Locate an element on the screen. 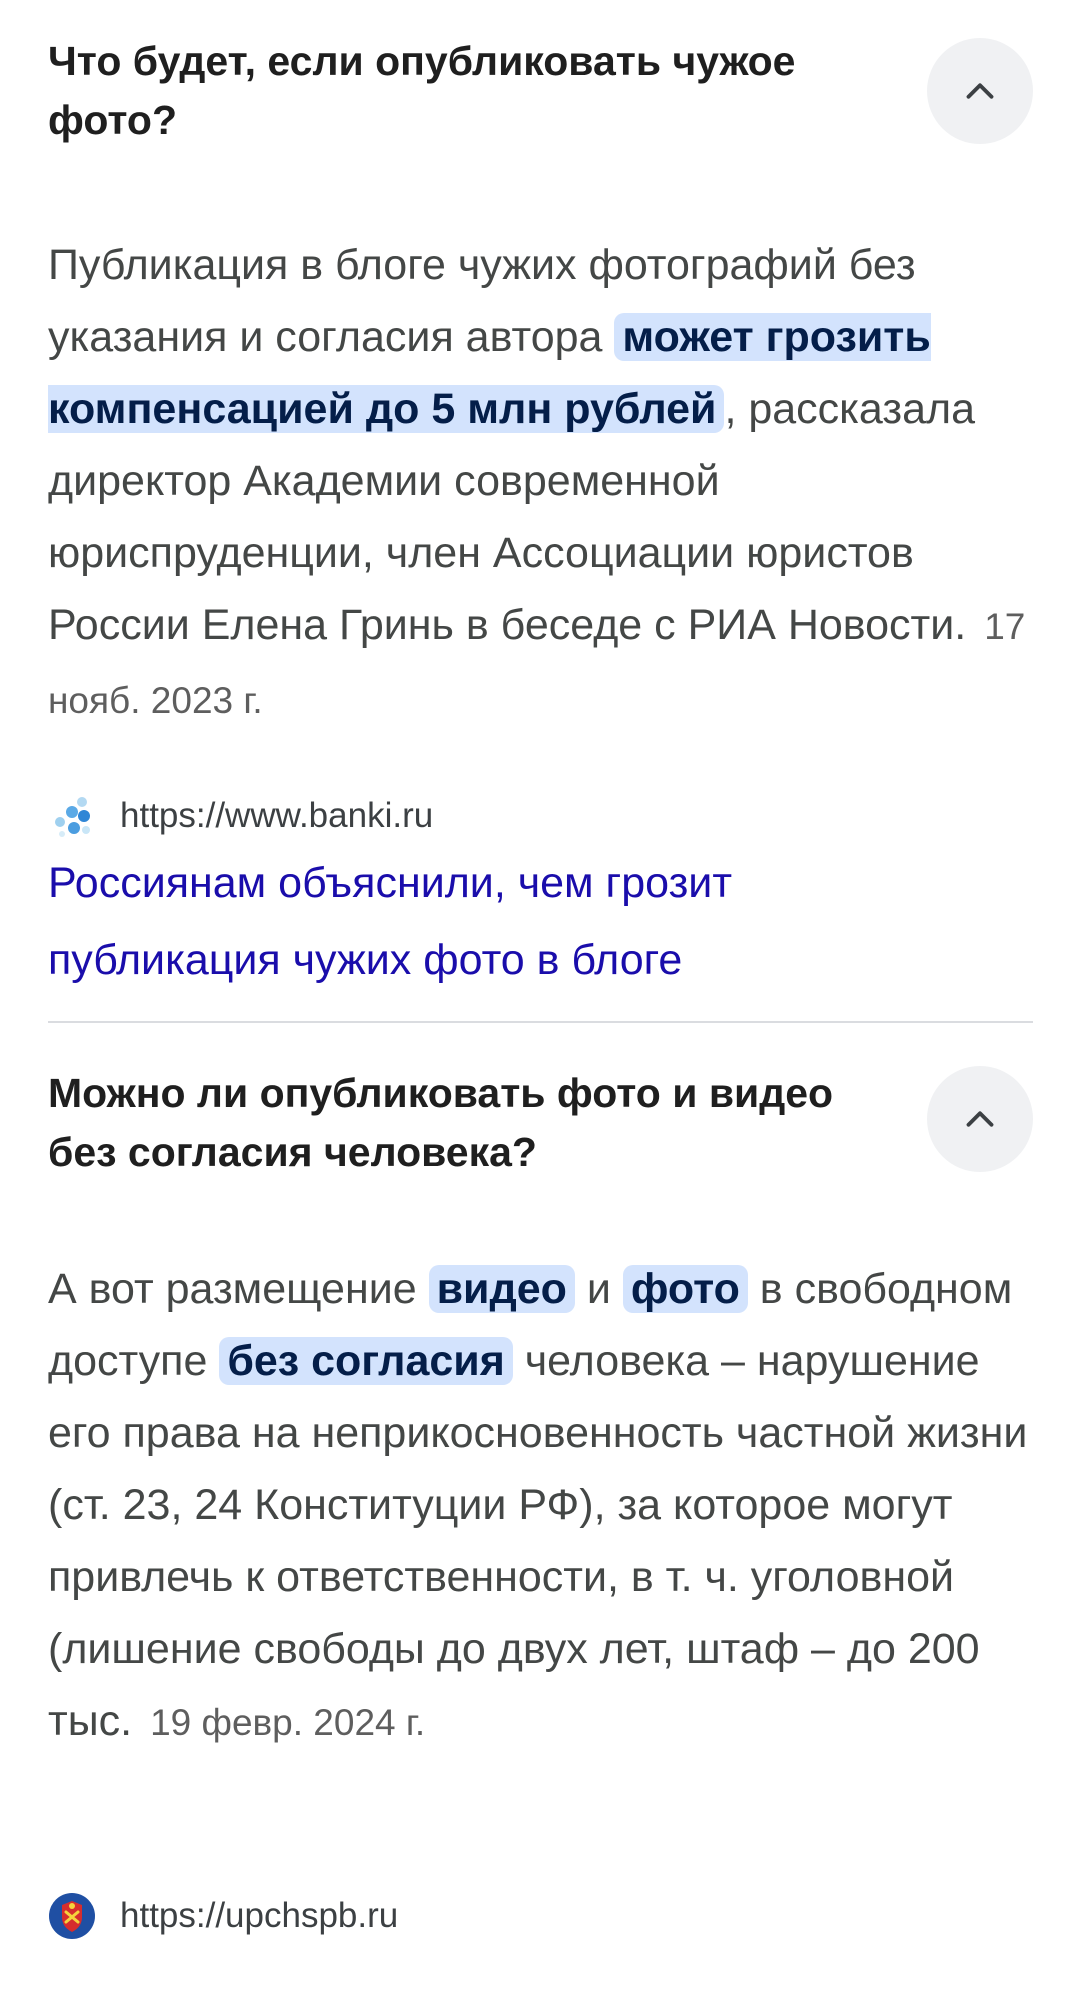  source-url: https://upchspb.ru is located at coordinates (259, 1915).